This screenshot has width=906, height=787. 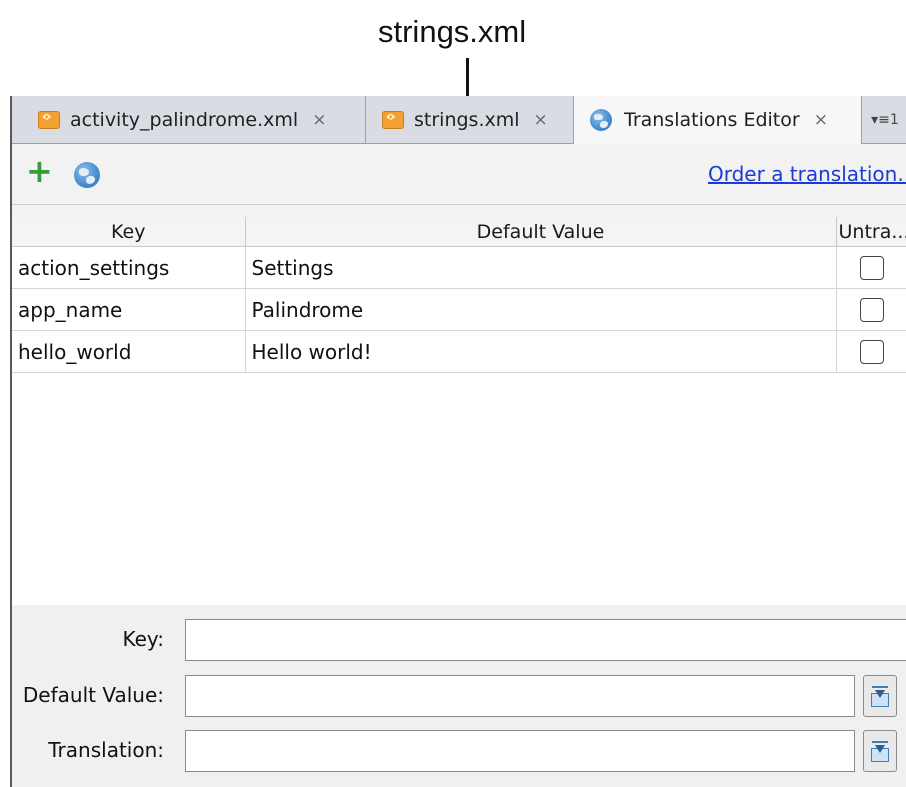 What do you see at coordinates (129, 267) in the screenshot?
I see `key-cell: action_settings` at bounding box center [129, 267].